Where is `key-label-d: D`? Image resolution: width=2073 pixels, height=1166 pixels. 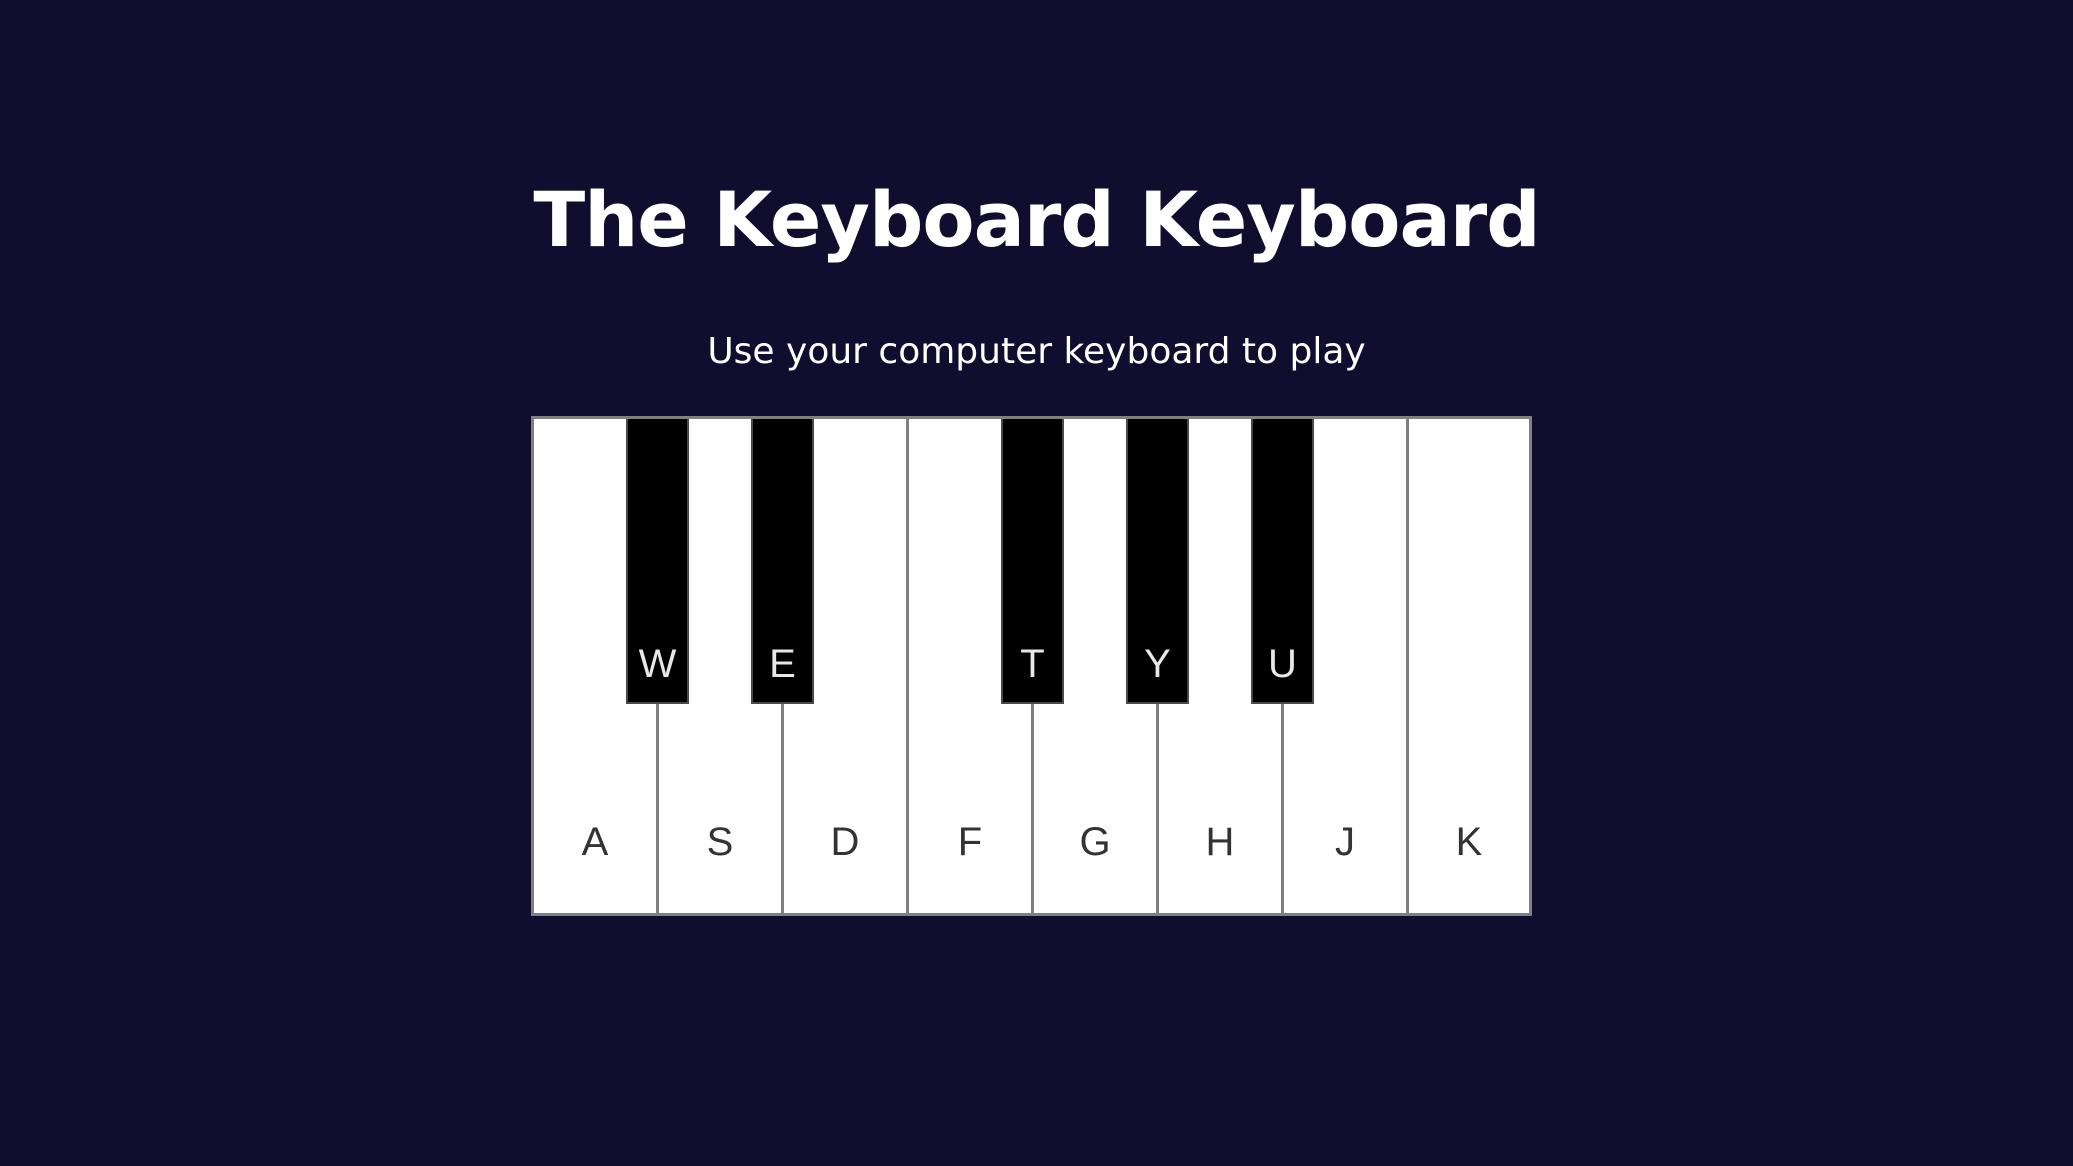 key-label-d: D is located at coordinates (845, 842).